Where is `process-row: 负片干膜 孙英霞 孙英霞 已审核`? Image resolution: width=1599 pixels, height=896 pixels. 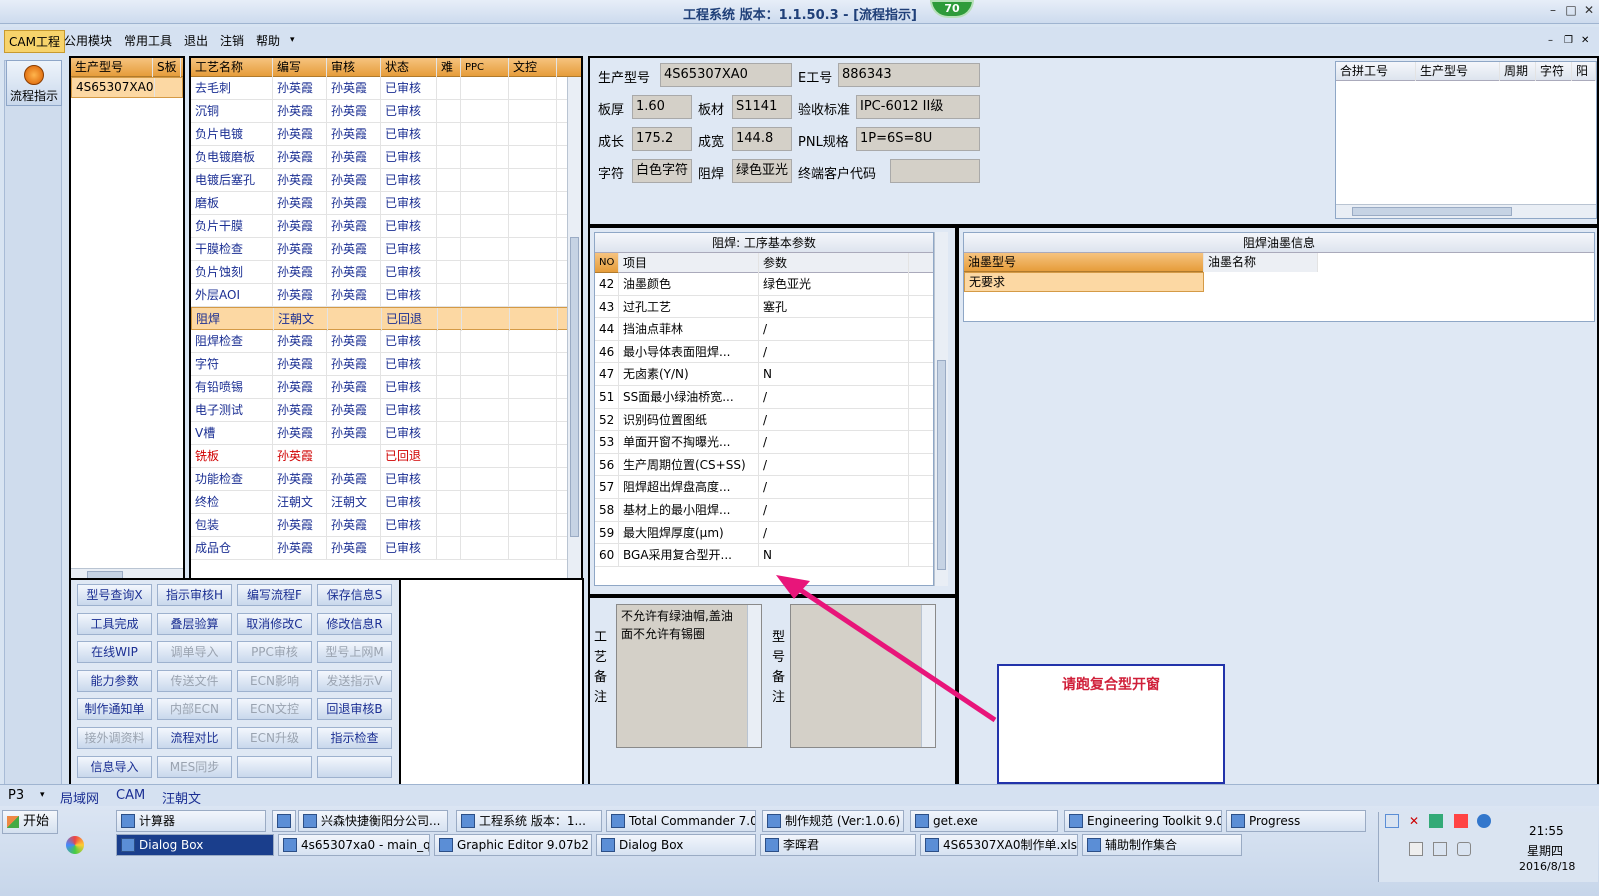
process-row: 负片干膜 孙英霞 孙英霞 已审核 is located at coordinates (386, 226).